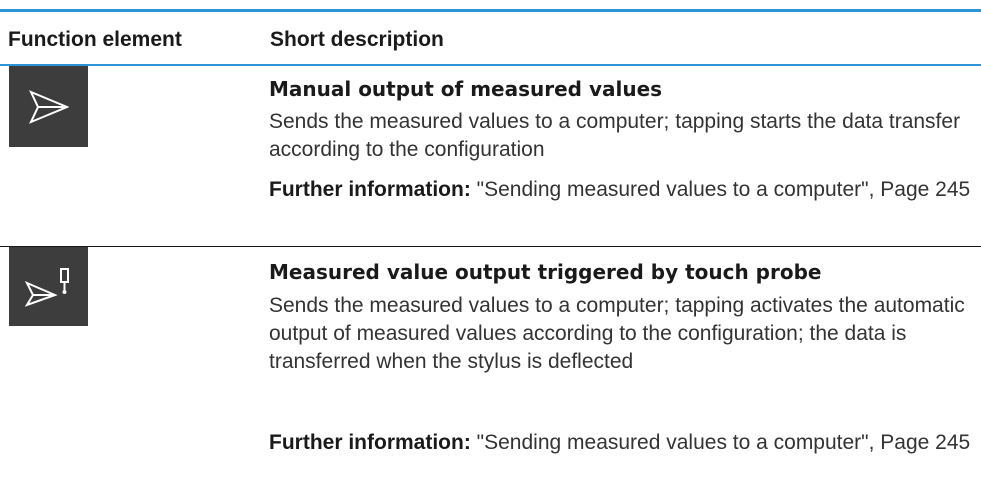 The width and height of the screenshot is (981, 495). What do you see at coordinates (490, 38) in the screenshot?
I see `table-header: Function element Short description` at bounding box center [490, 38].